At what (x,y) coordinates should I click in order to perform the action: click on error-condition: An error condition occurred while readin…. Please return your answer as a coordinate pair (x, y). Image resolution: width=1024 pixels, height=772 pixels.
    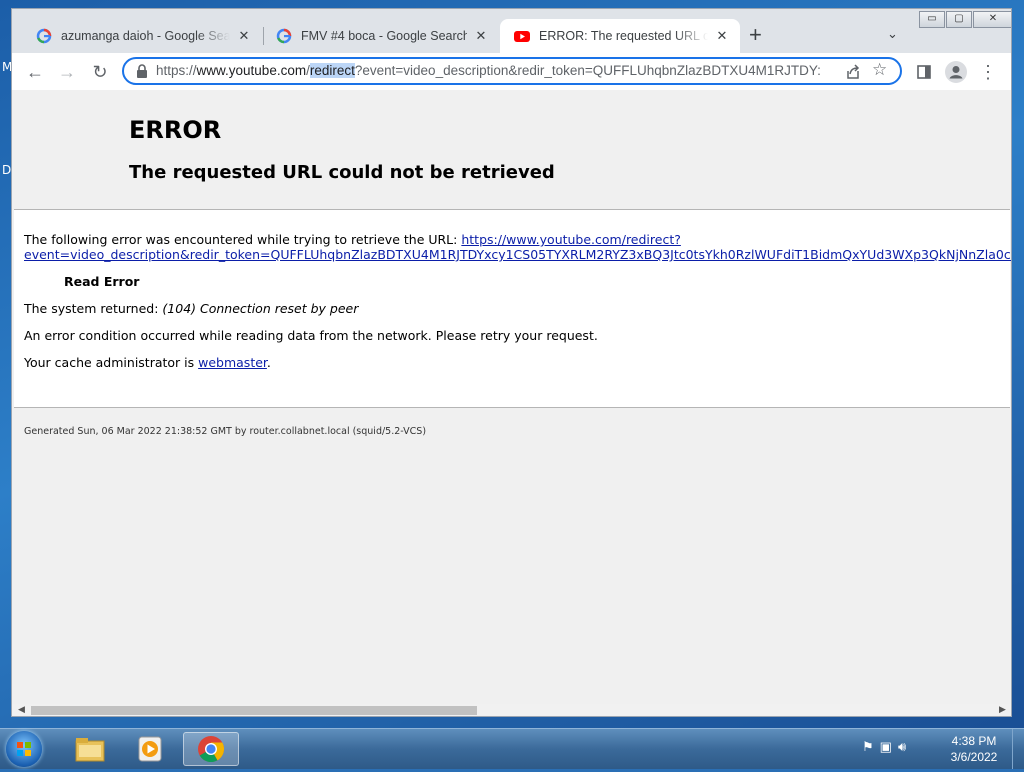
    Looking at the image, I should click on (311, 335).